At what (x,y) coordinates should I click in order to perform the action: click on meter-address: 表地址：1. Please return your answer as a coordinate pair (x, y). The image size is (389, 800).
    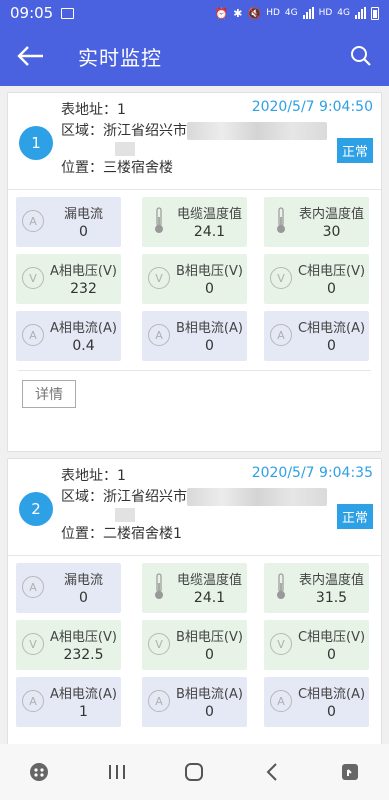
    Looking at the image, I should click on (93, 110).